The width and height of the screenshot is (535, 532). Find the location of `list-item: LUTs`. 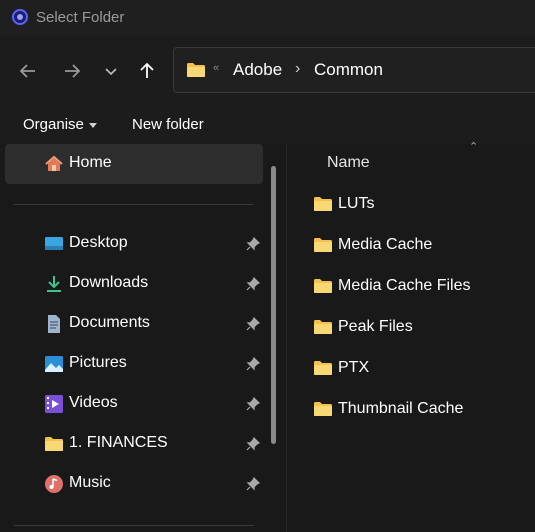

list-item: LUTs is located at coordinates (411, 204).